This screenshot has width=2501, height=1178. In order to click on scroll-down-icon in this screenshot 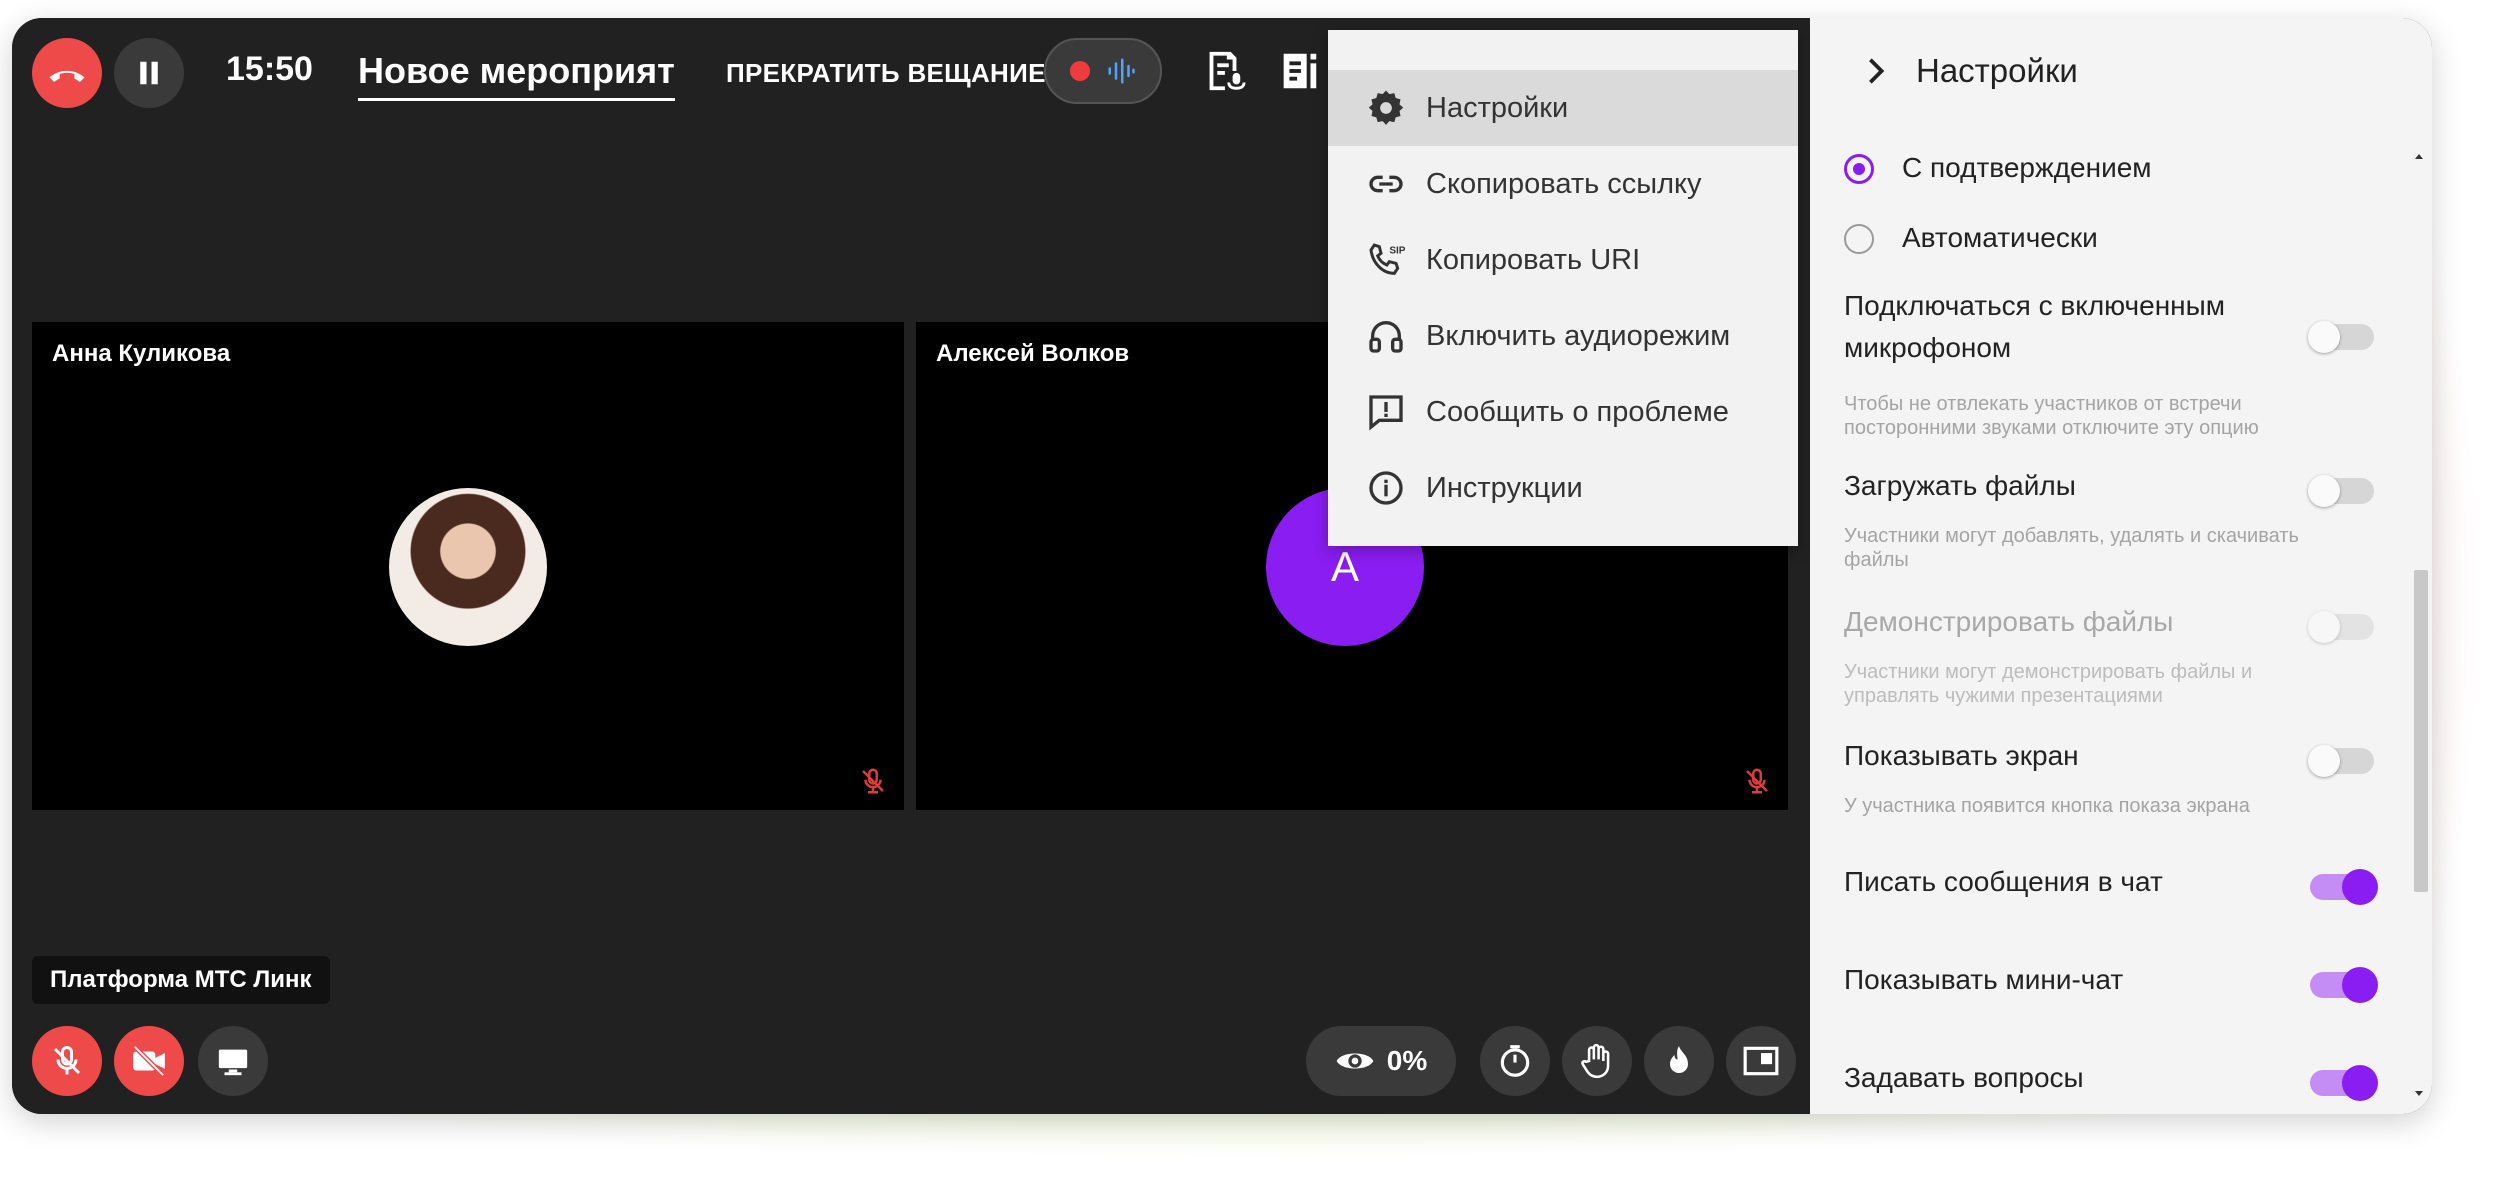, I will do `click(2419, 1093)`.